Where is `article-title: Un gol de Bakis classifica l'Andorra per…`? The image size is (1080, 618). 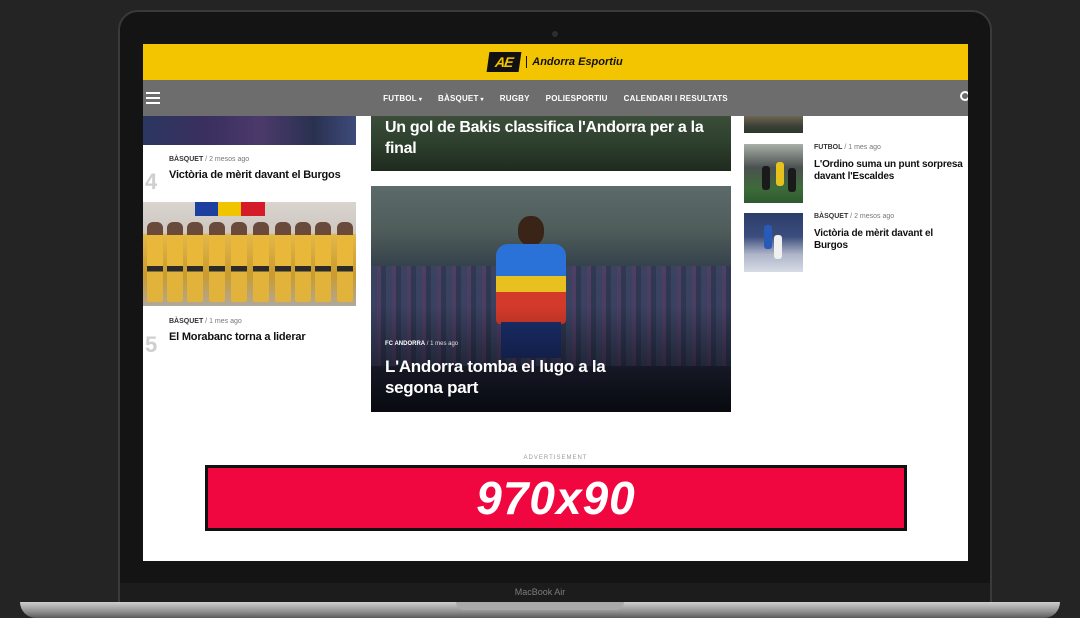
article-title: Un gol de Bakis classifica l'Andorra per… is located at coordinates (544, 138).